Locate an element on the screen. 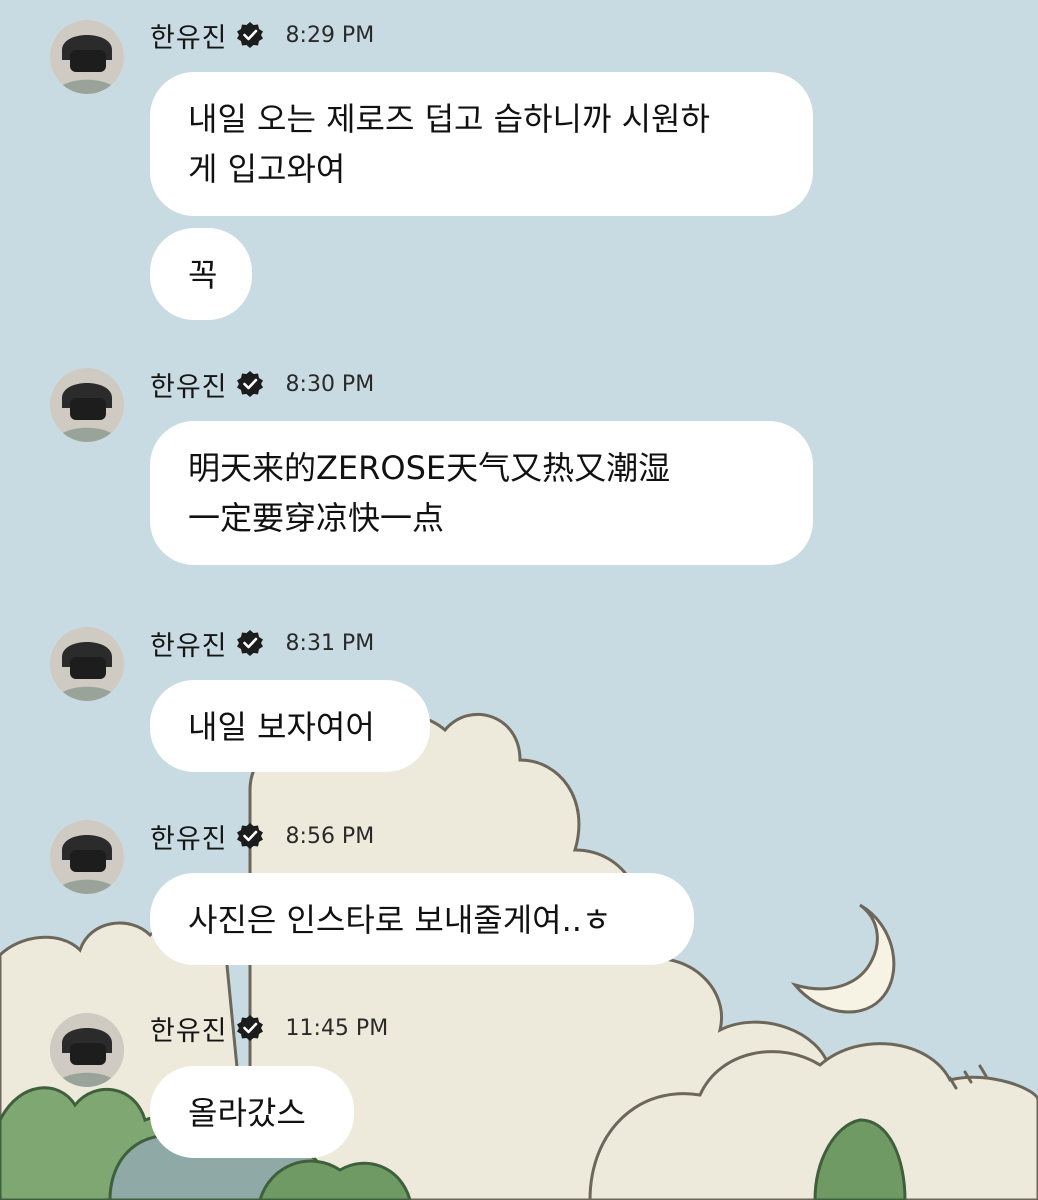 The height and width of the screenshot is (1200, 1038). message-bubble: 내일 보자여어 is located at coordinates (290, 726).